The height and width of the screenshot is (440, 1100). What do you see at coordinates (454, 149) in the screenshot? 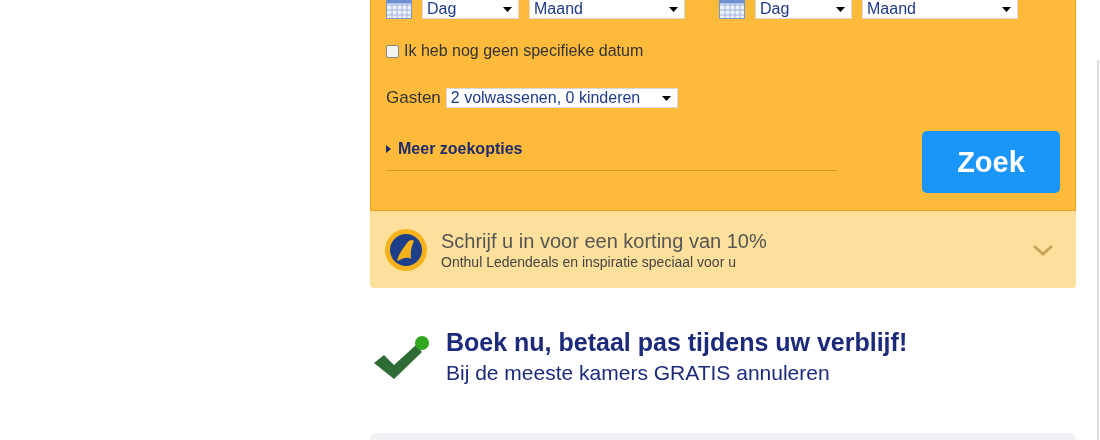
I see `more-options-link: Meer zoekopties` at bounding box center [454, 149].